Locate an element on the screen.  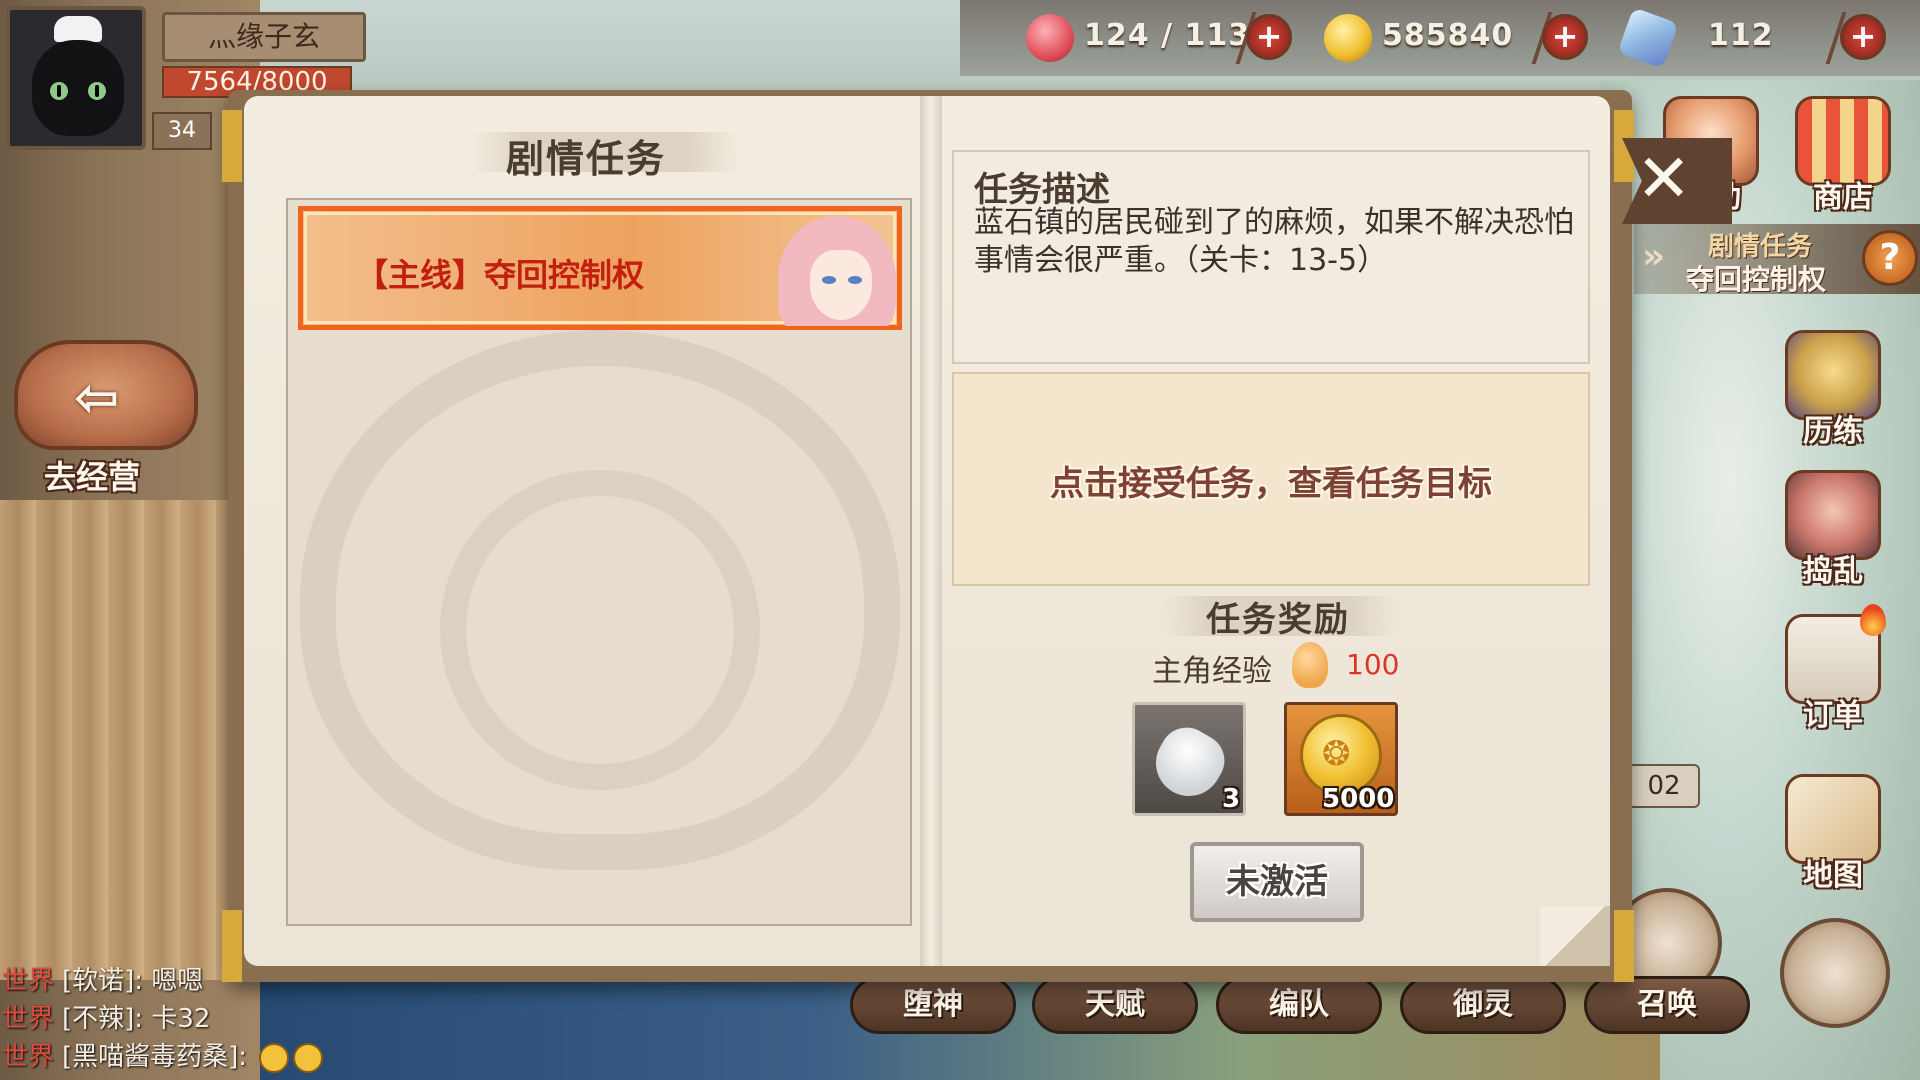
add-gold-button: + is located at coordinates (1565, 37).